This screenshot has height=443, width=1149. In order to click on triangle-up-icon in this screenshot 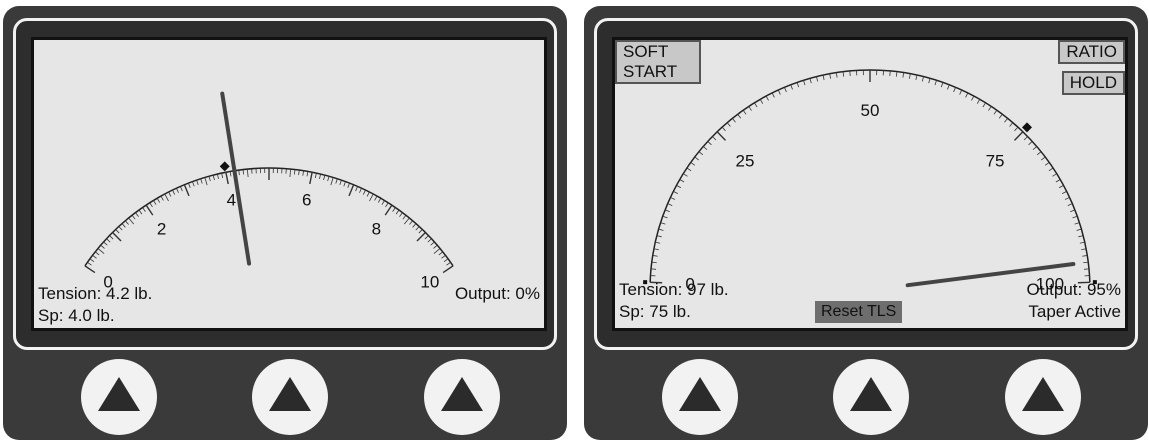, I will do `click(700, 394)`.